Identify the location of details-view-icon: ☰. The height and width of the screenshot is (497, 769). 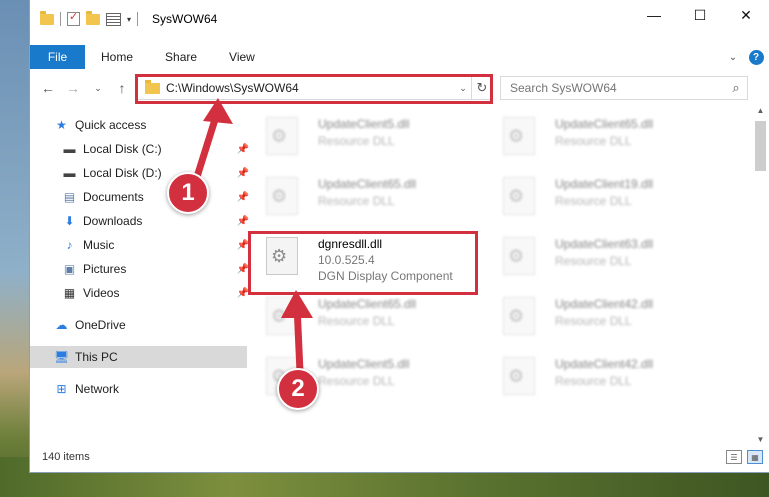
(734, 457).